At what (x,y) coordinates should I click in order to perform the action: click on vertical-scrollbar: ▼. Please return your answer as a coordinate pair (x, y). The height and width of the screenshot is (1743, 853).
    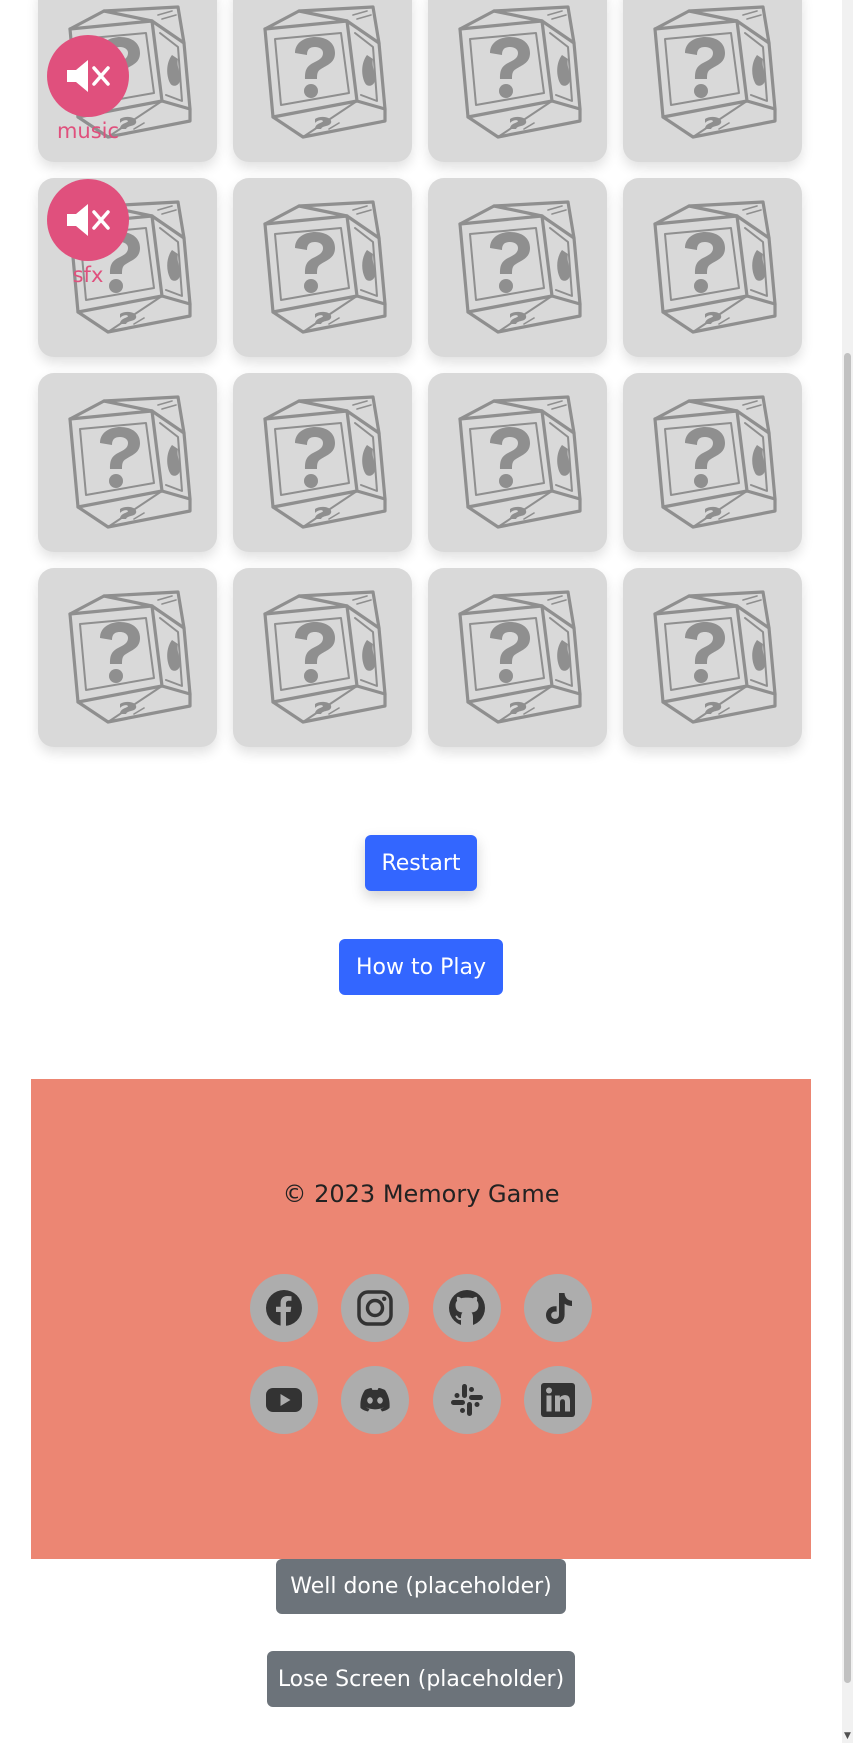
    Looking at the image, I should click on (847, 871).